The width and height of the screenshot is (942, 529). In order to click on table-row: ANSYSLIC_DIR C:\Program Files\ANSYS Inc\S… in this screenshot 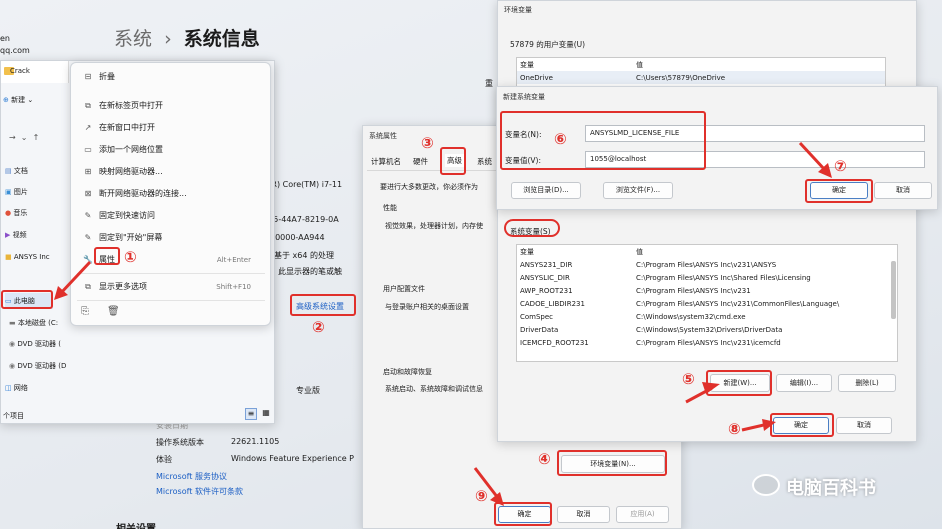, I will do `click(707, 277)`.